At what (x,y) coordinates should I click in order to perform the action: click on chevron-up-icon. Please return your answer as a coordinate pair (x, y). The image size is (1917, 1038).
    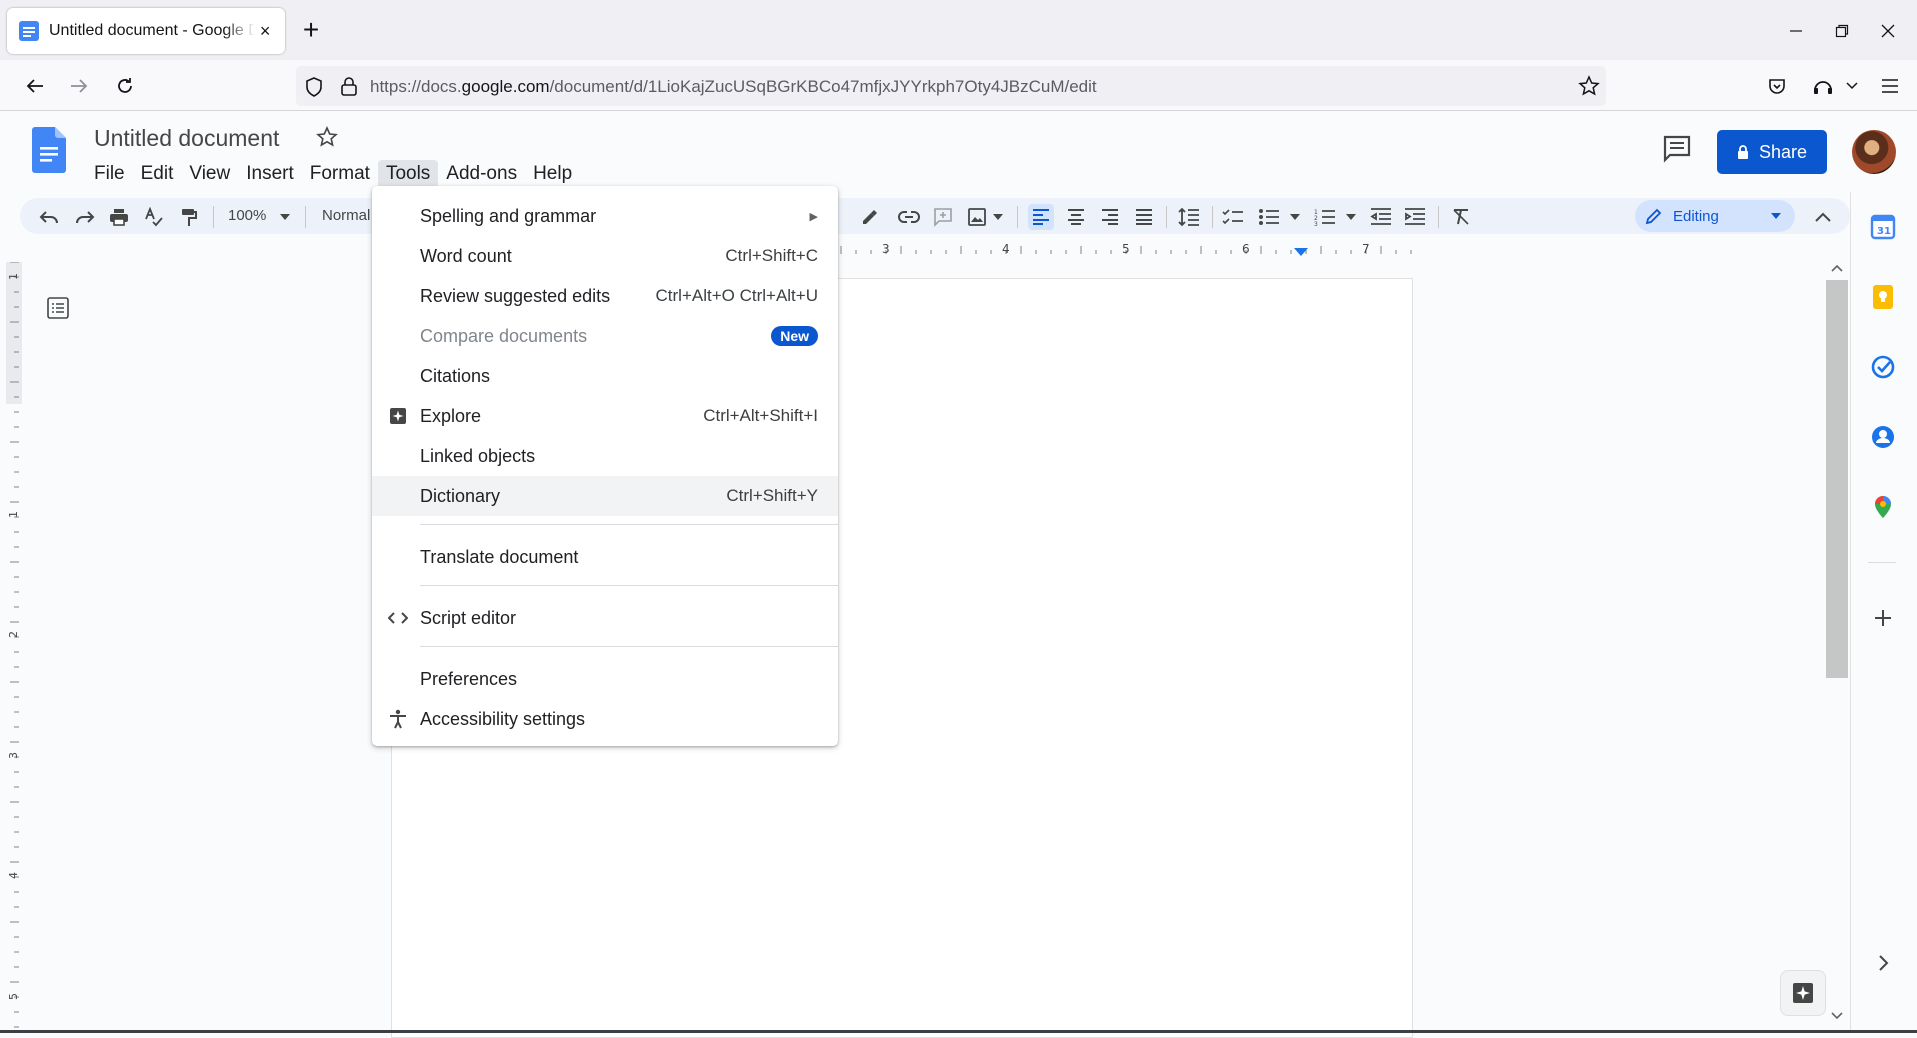
    Looking at the image, I should click on (1823, 217).